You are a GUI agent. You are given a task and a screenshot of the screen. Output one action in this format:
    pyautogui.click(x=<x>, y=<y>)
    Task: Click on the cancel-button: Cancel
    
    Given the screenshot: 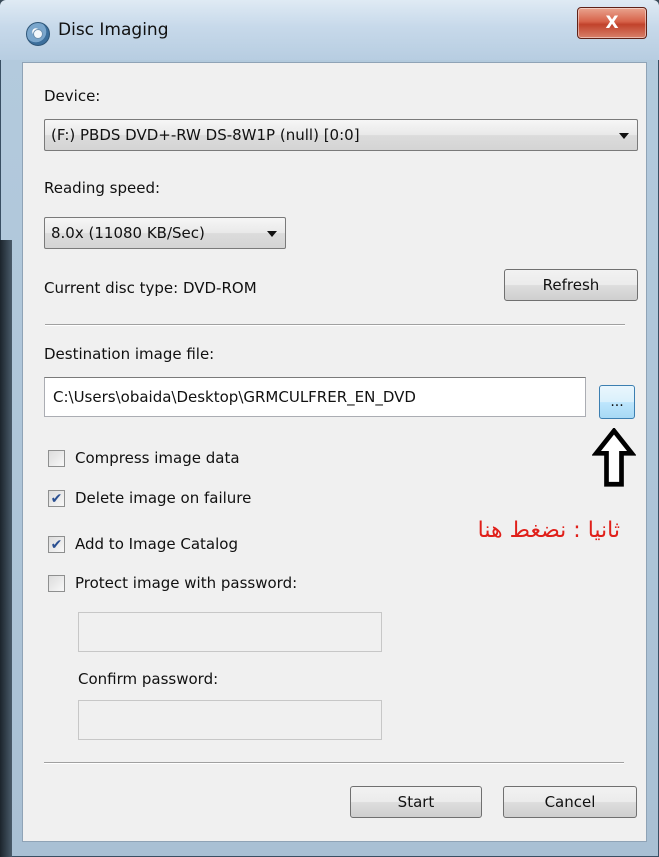 What is the action you would take?
    pyautogui.click(x=570, y=802)
    